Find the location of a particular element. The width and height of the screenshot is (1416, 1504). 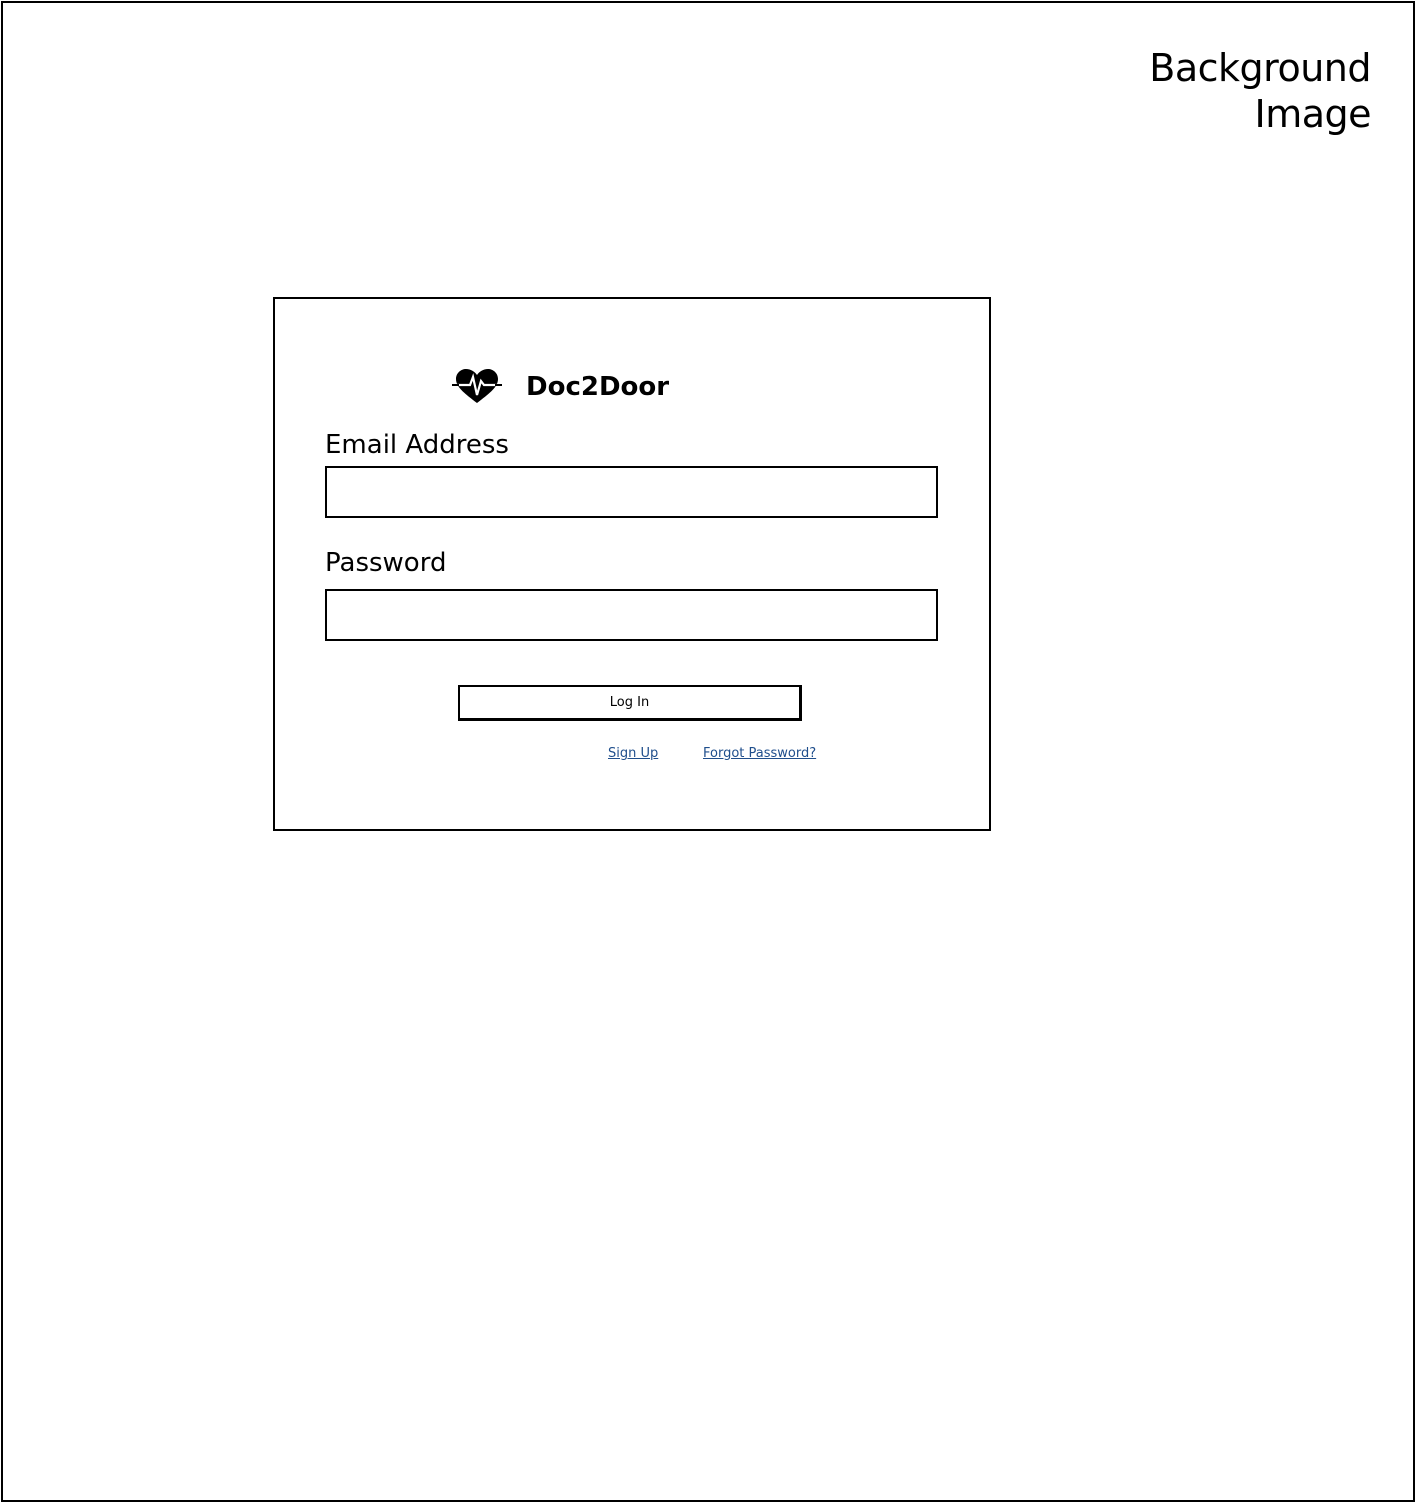

sign-up-link: Sign Up is located at coordinates (633, 754).